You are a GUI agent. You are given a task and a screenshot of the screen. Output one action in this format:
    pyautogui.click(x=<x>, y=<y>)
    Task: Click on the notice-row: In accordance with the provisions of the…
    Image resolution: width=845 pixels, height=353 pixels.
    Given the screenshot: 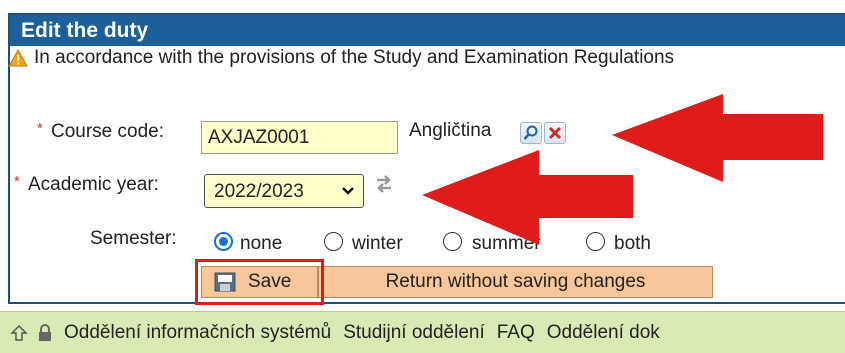 What is the action you would take?
    pyautogui.click(x=341, y=58)
    